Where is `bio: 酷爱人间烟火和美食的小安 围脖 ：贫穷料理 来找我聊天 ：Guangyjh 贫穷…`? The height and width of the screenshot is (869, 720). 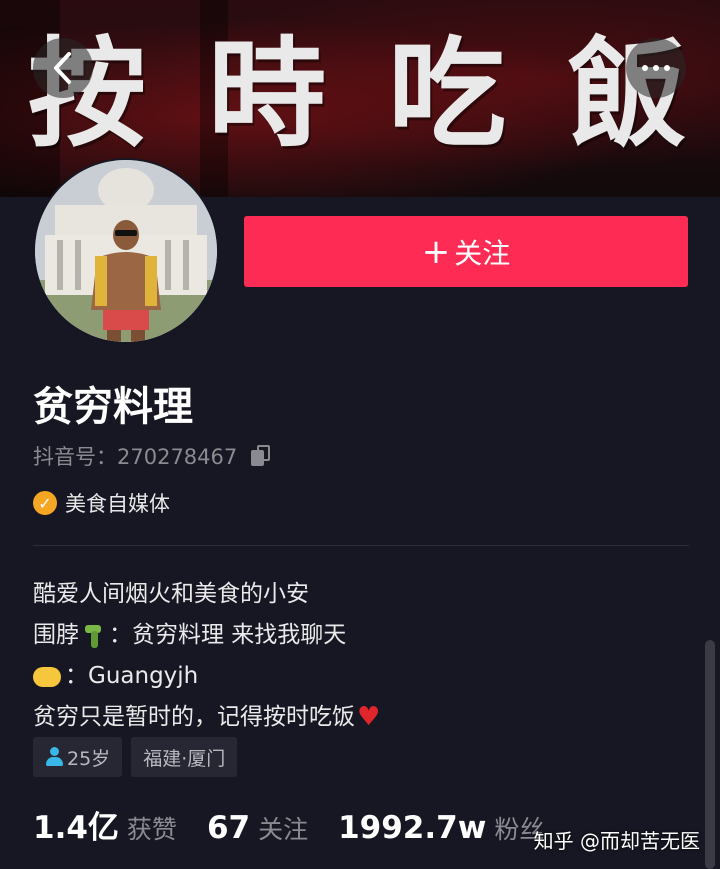
bio: 酷爱人间烟火和美食的小安 围脖 ：贫穷料理 来找我聊天 ：Guangyjh 贫穷… is located at coordinates (206, 656).